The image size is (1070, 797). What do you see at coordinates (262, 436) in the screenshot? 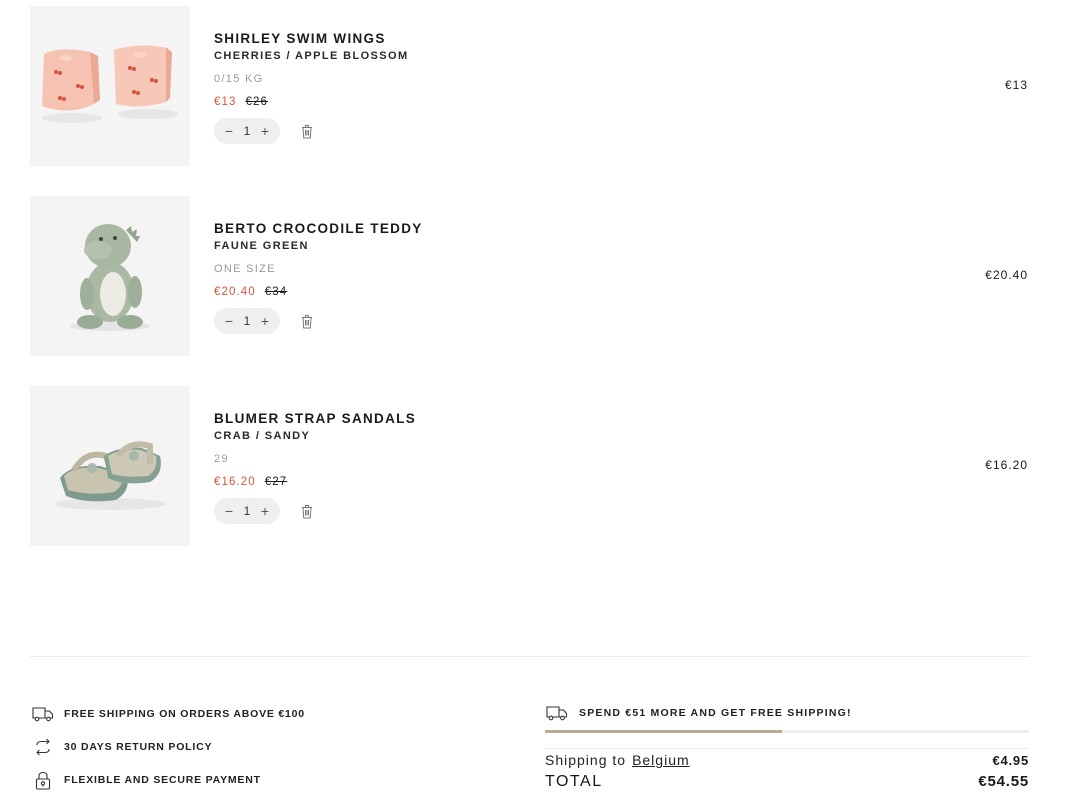
I see `product-variant: CRAB / SANDY` at bounding box center [262, 436].